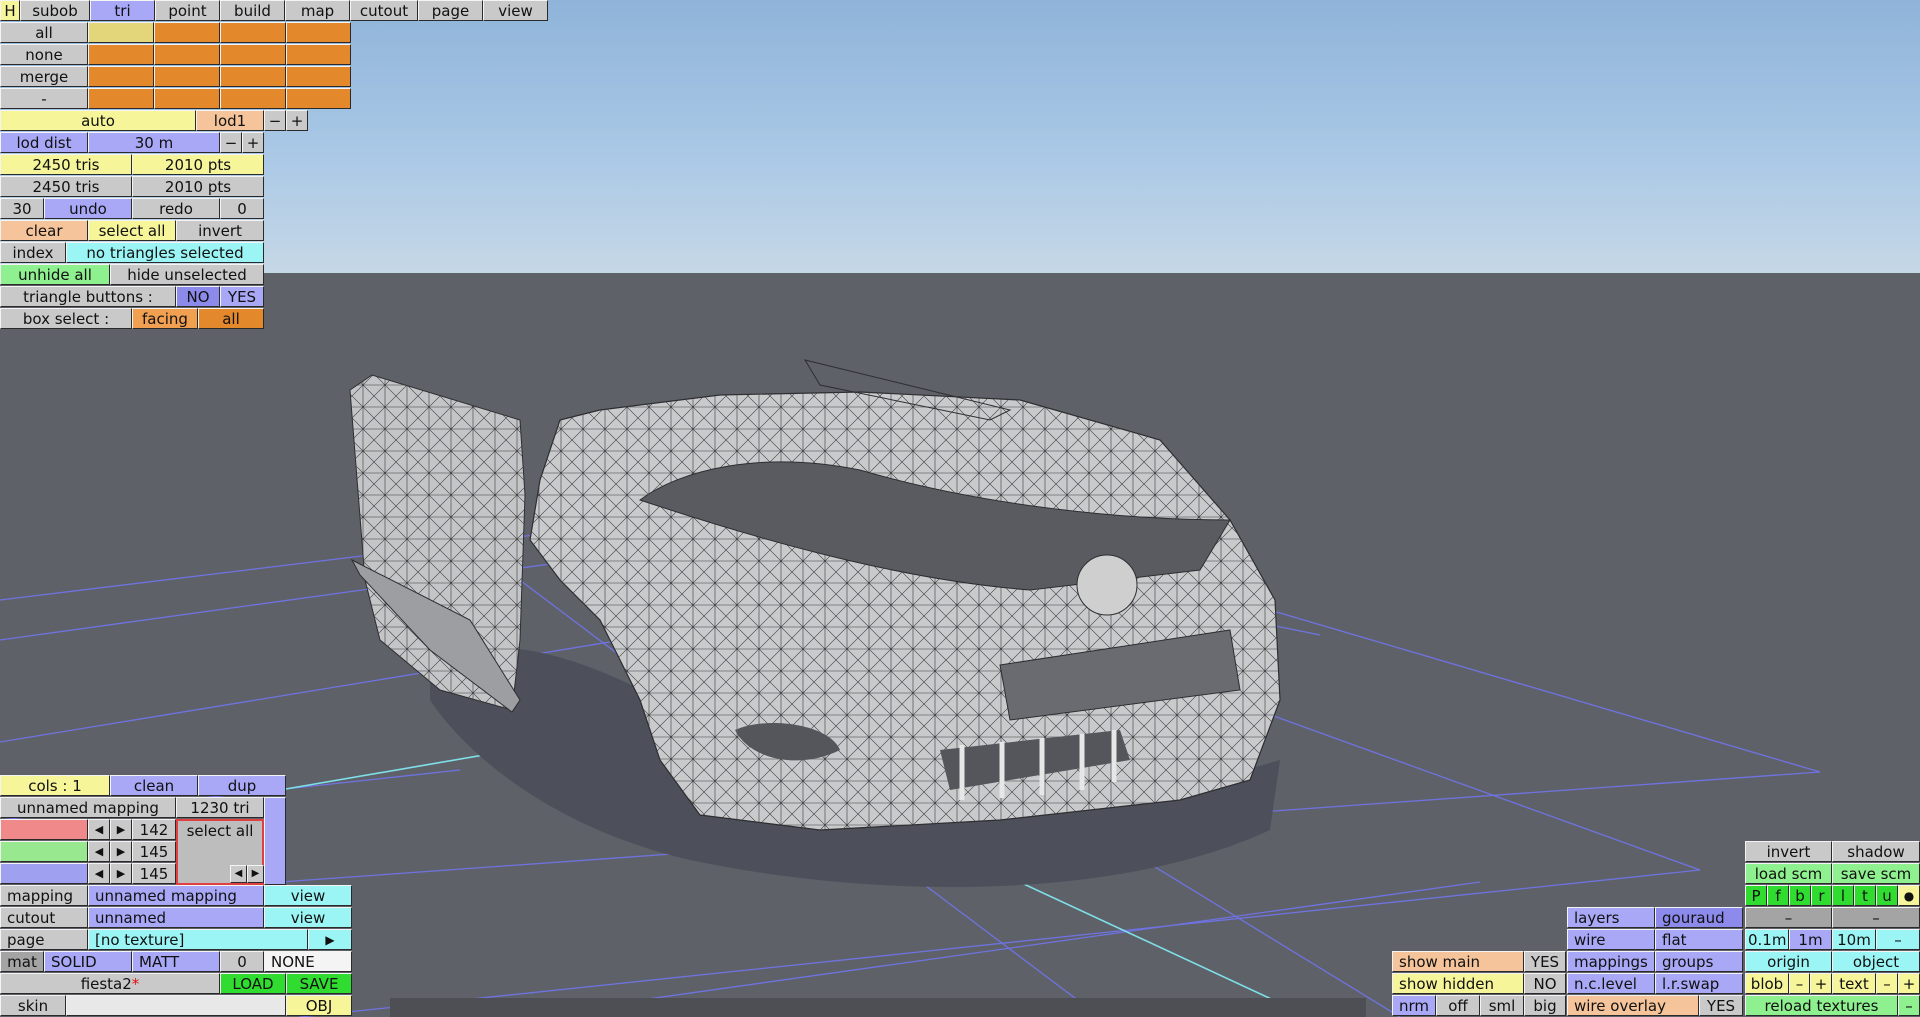  Describe the element at coordinates (1810, 939) in the screenshot. I see `dist-1m: 1m` at that location.